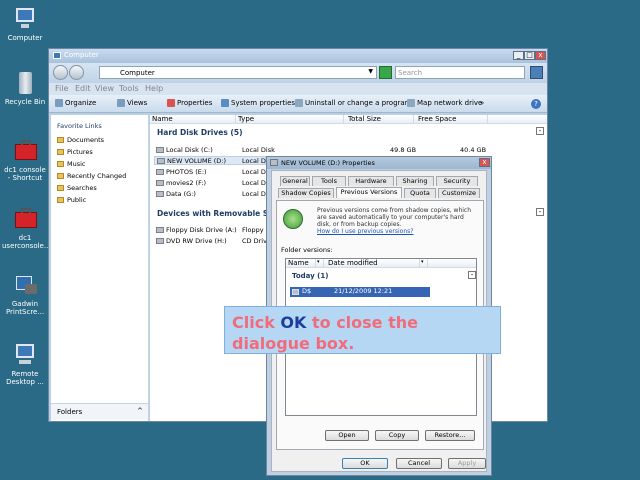 The image size is (640, 480). I want to click on menu-file: File, so click(61, 88).